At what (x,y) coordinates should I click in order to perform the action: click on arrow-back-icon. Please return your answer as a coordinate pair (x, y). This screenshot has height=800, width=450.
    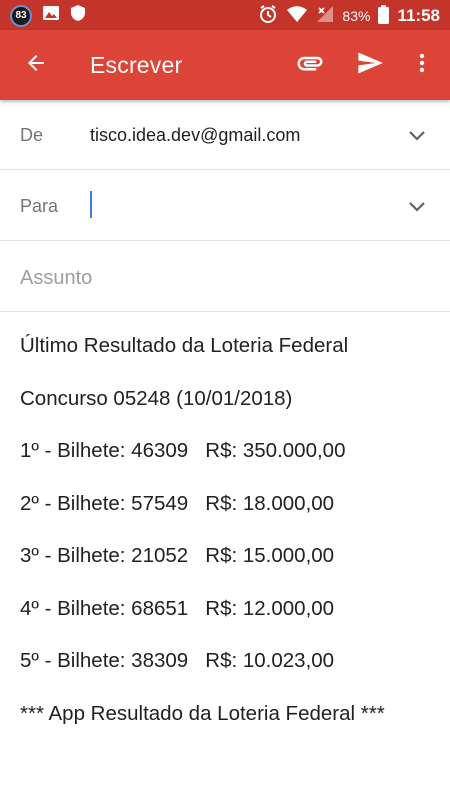
    Looking at the image, I should click on (36, 65).